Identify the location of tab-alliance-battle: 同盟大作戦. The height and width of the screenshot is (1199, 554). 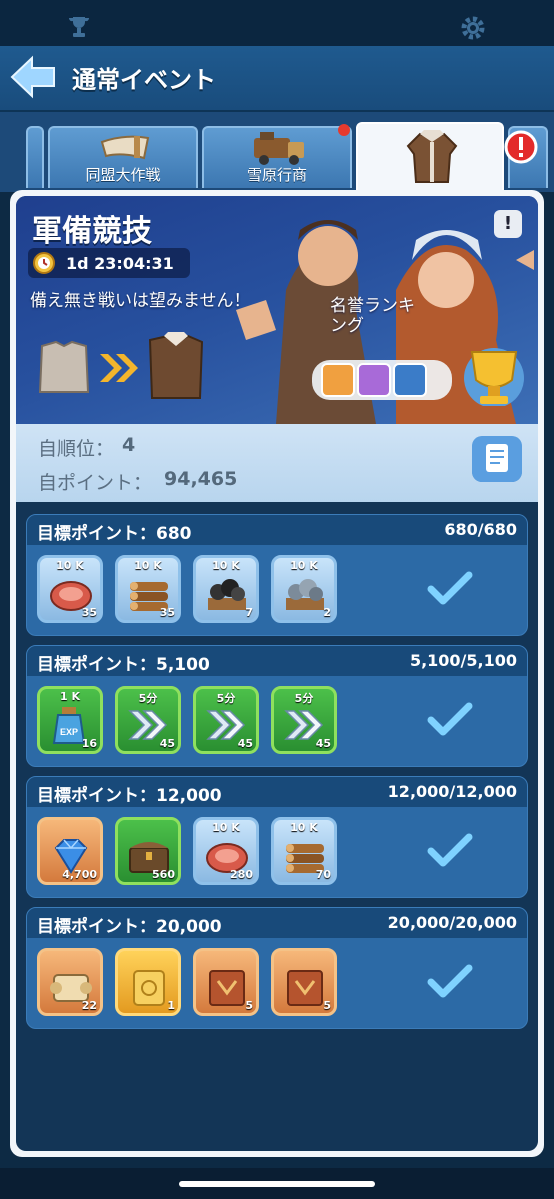
(123, 157).